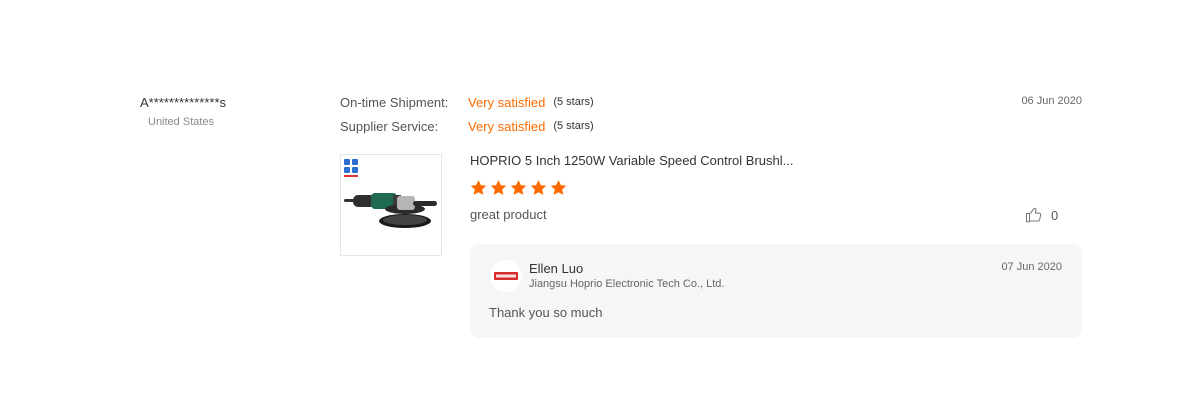  Describe the element at coordinates (183, 102) in the screenshot. I see `buyer-name: A**************s` at that location.